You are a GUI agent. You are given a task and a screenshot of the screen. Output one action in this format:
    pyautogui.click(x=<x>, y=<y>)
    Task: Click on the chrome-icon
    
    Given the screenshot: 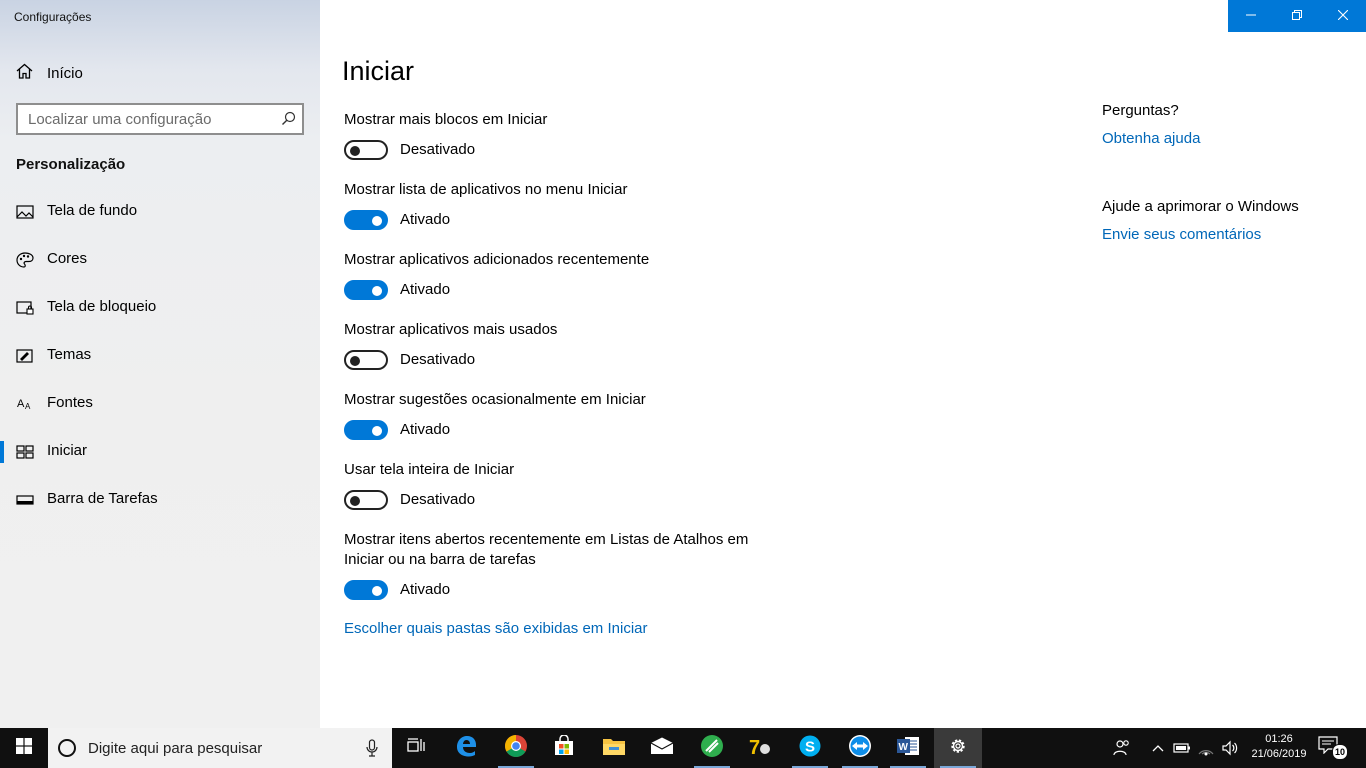 What is the action you would take?
    pyautogui.click(x=516, y=748)
    